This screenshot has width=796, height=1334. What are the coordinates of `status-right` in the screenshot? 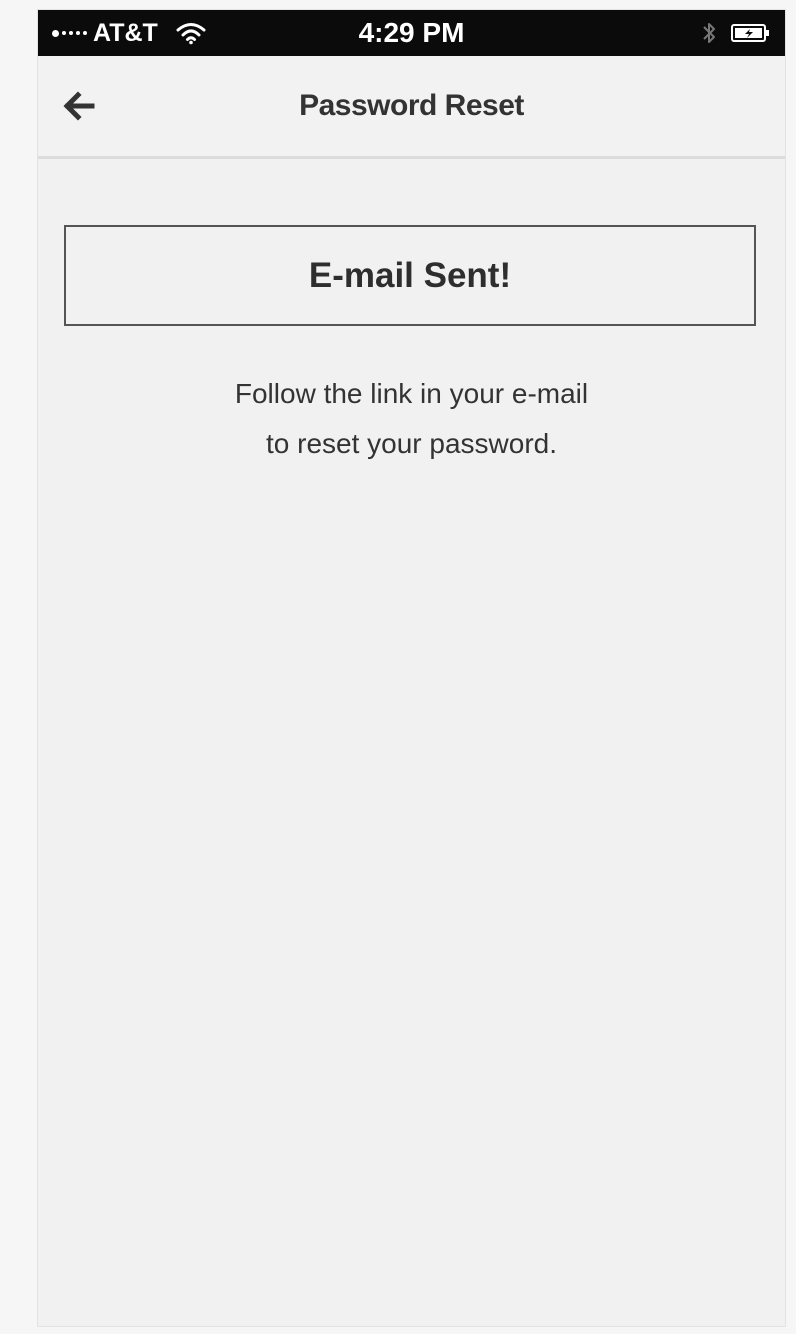 It's located at (736, 33).